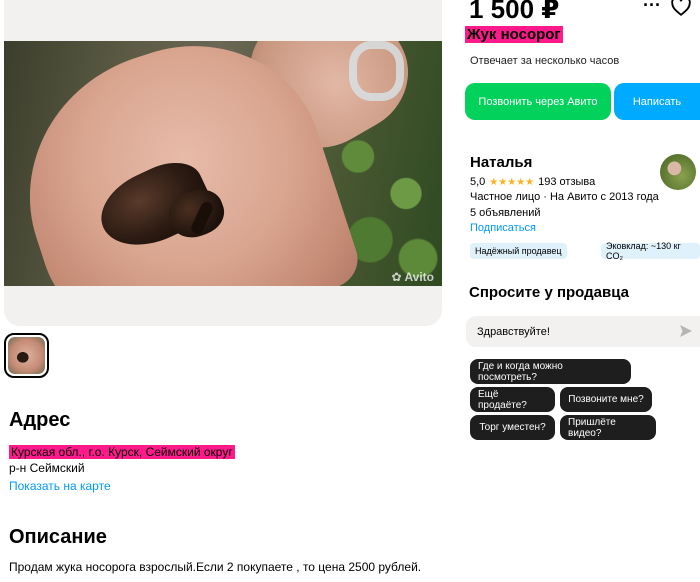 Image resolution: width=700 pixels, height=582 pixels. I want to click on quick-question-chip: Торг уместен?, so click(512, 427).